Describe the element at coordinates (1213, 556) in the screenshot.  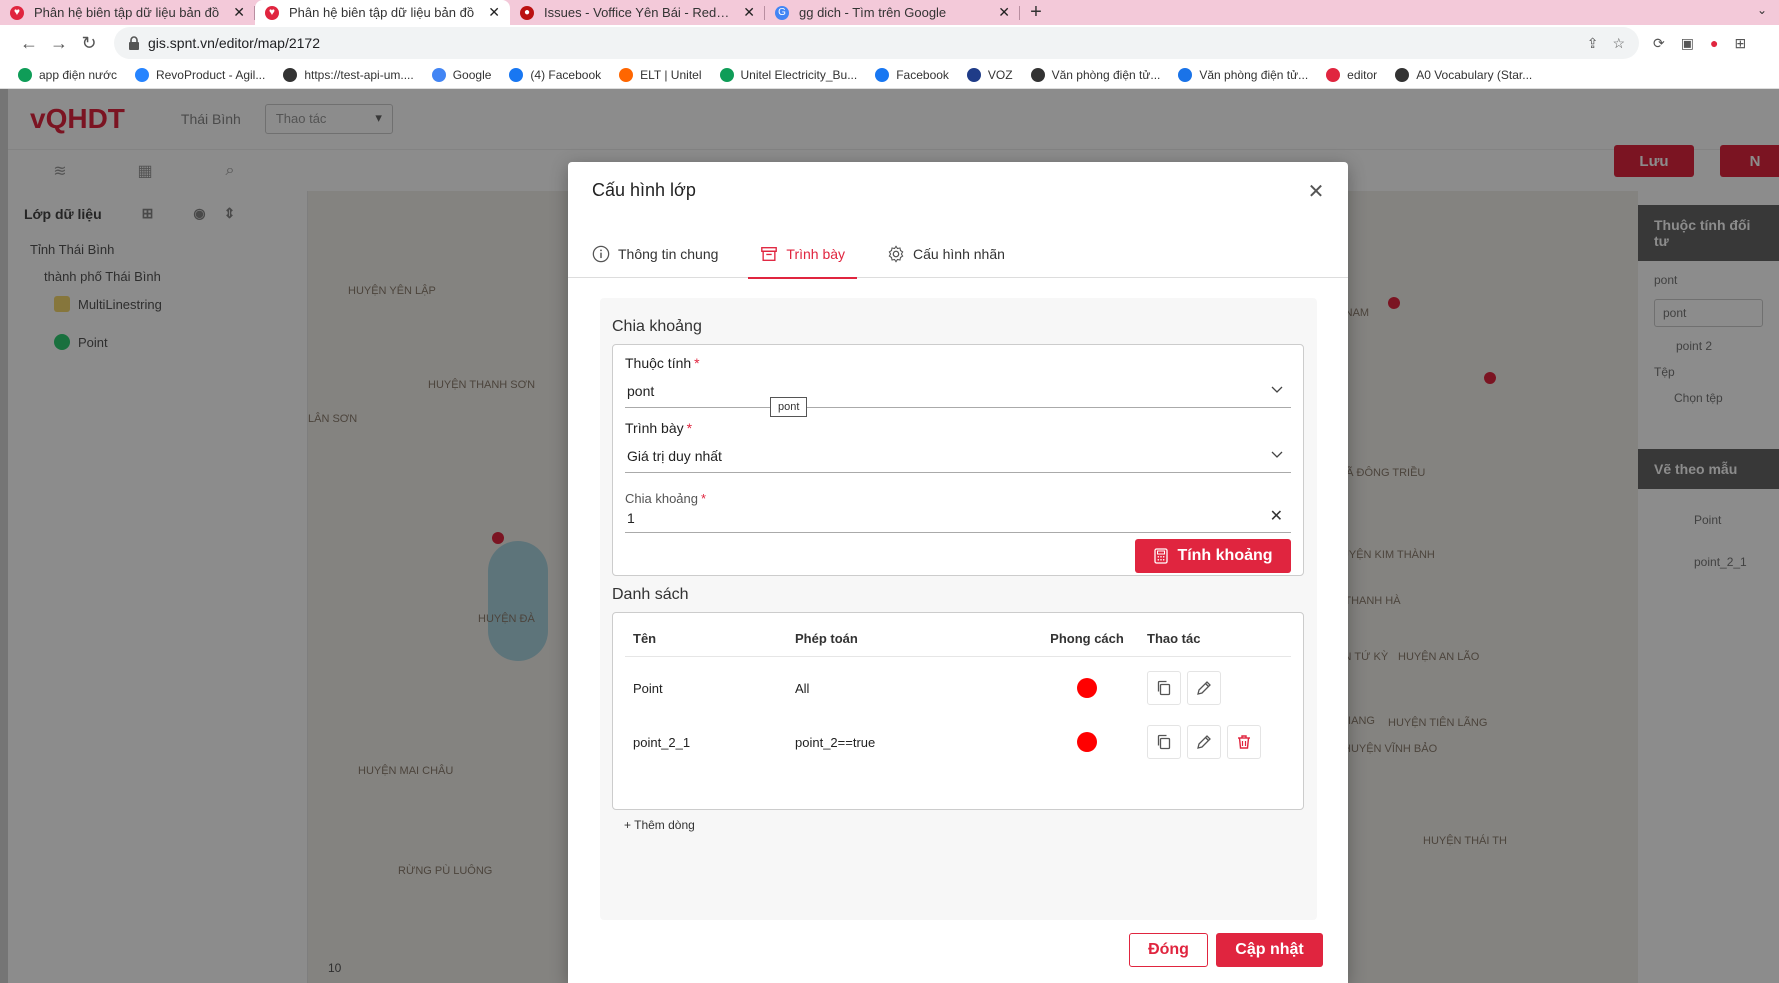
I see `calculate-interval-button: Tính khoảng` at that location.